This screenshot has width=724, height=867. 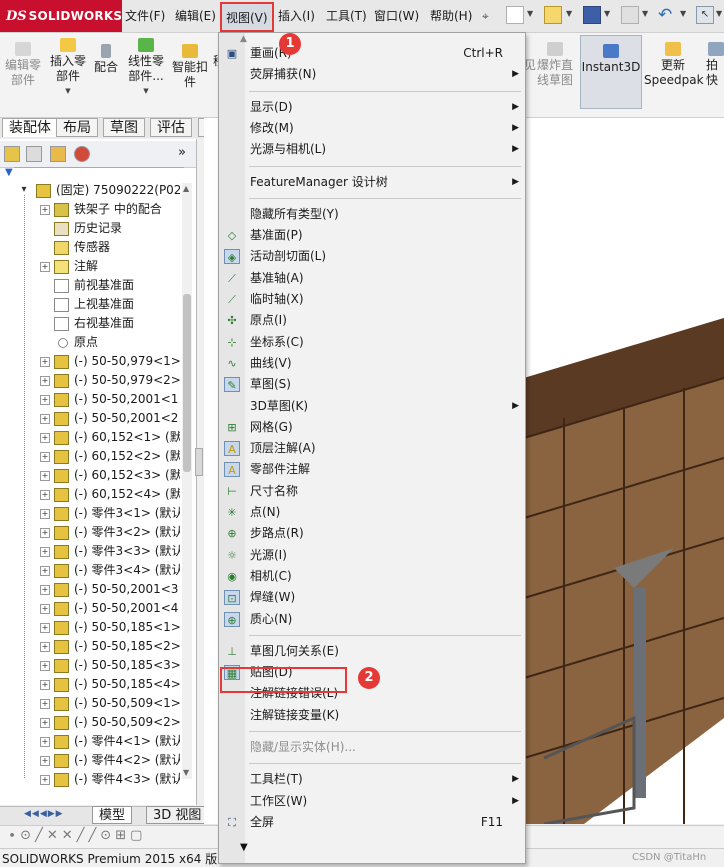 What do you see at coordinates (112, 815) in the screenshot?
I see `tab-model: 模型` at bounding box center [112, 815].